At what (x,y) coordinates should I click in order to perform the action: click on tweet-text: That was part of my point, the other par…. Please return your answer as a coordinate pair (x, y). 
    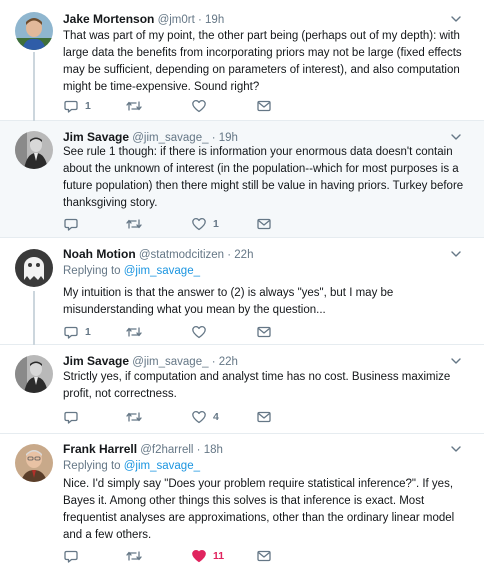
    Looking at the image, I should click on (262, 61).